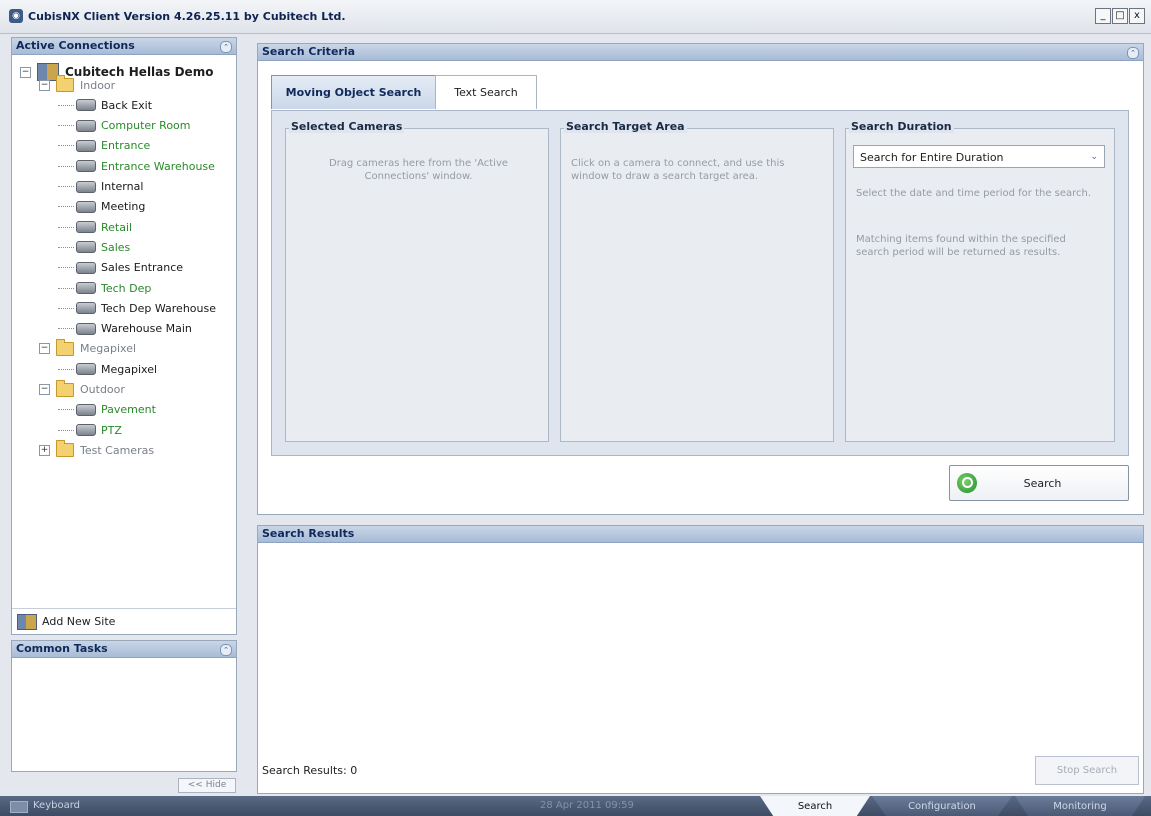  I want to click on add-new-site-label: Add New Site, so click(79, 621).